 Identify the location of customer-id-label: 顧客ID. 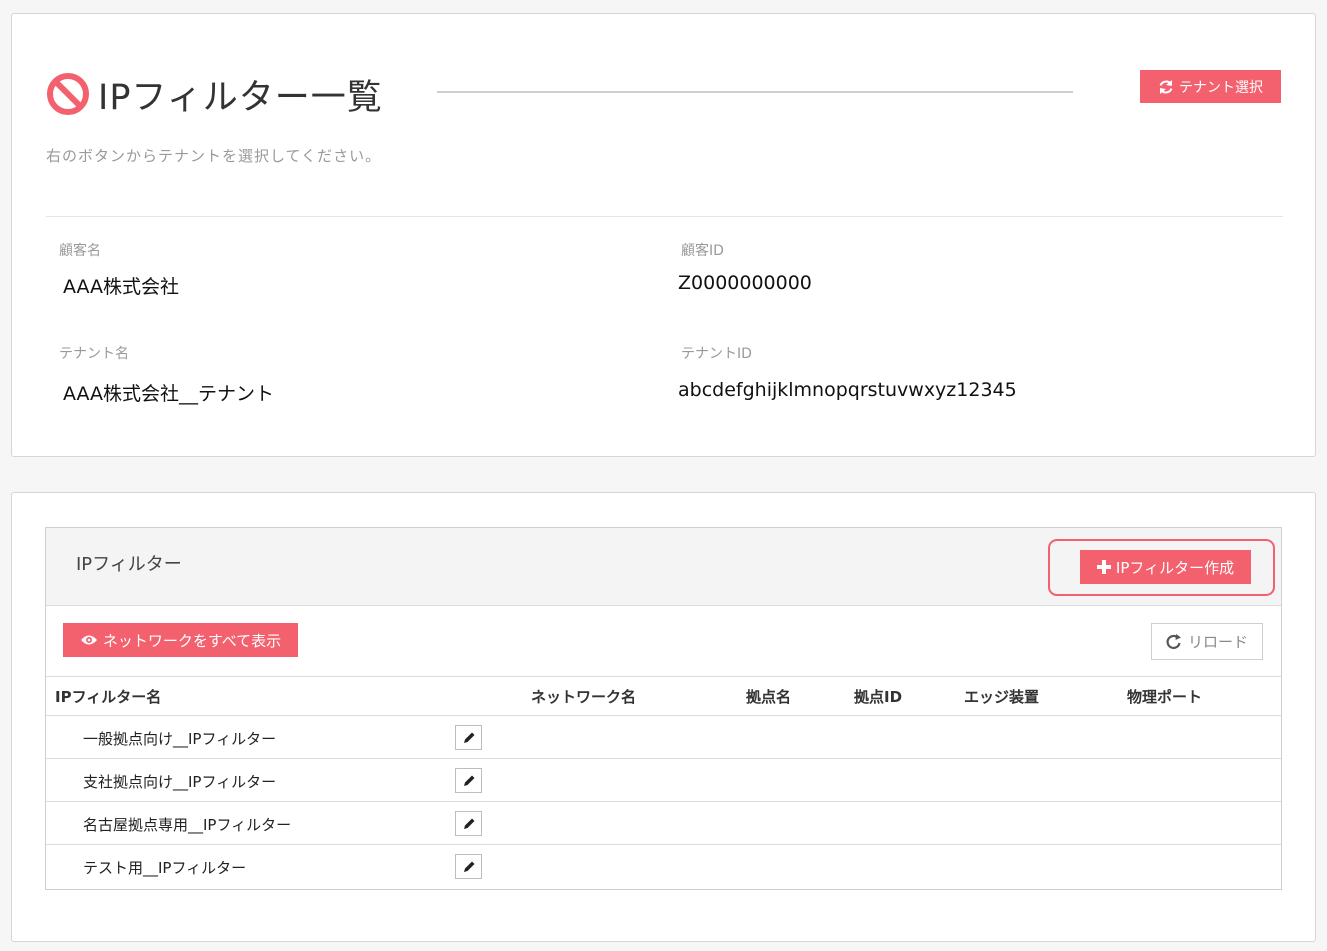
(702, 251).